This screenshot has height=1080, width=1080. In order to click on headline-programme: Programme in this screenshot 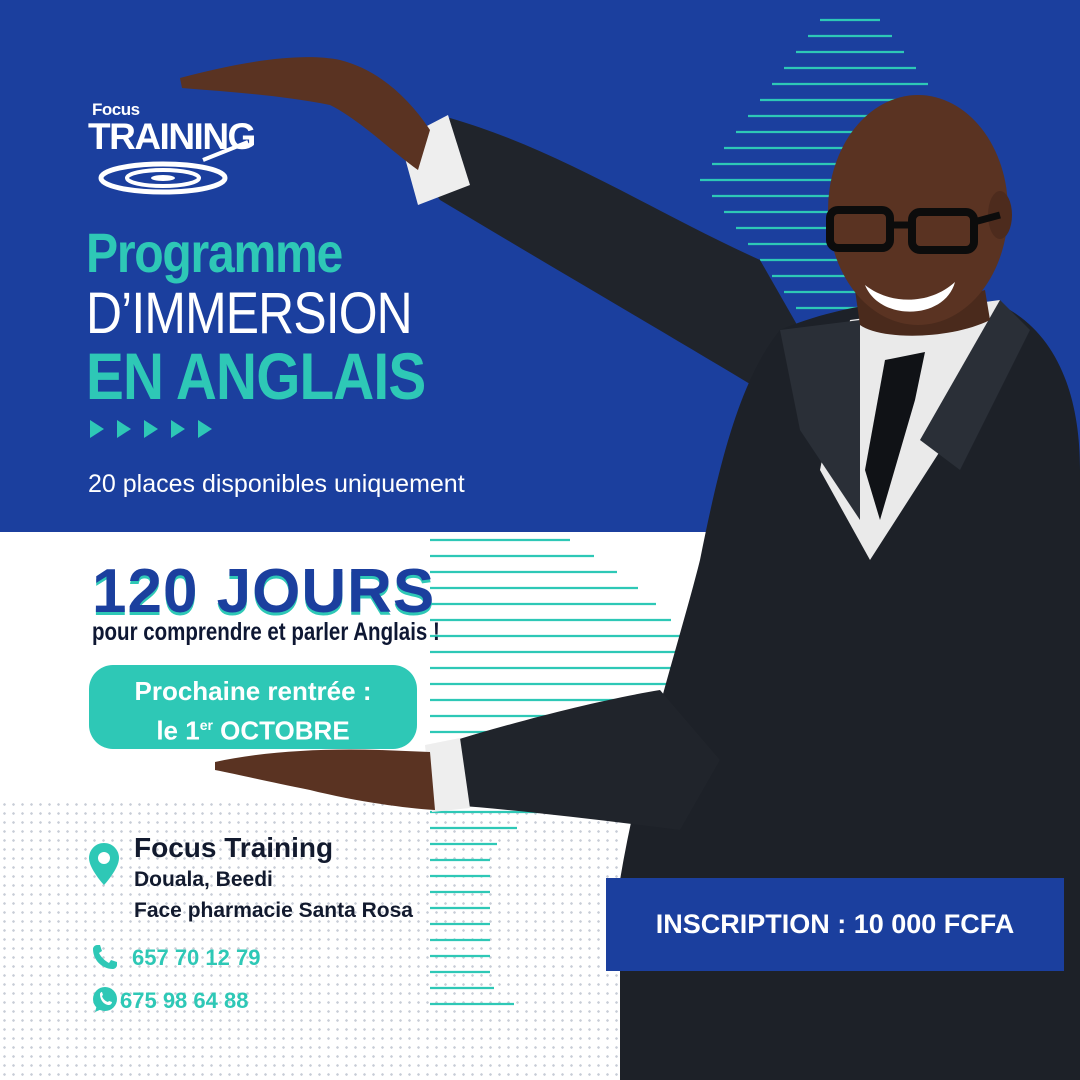, I will do `click(214, 252)`.